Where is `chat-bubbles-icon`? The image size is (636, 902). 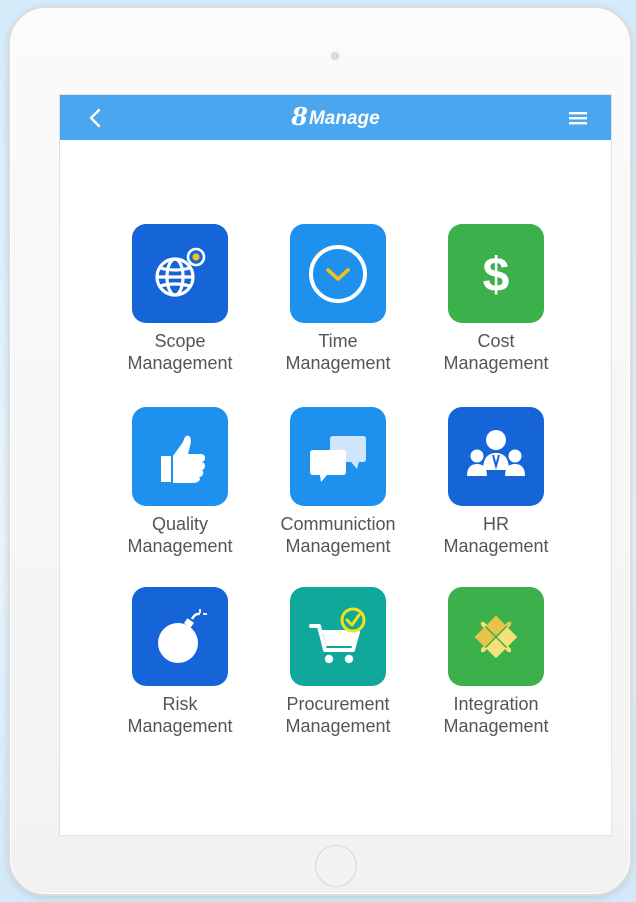
chat-bubbles-icon is located at coordinates (338, 456).